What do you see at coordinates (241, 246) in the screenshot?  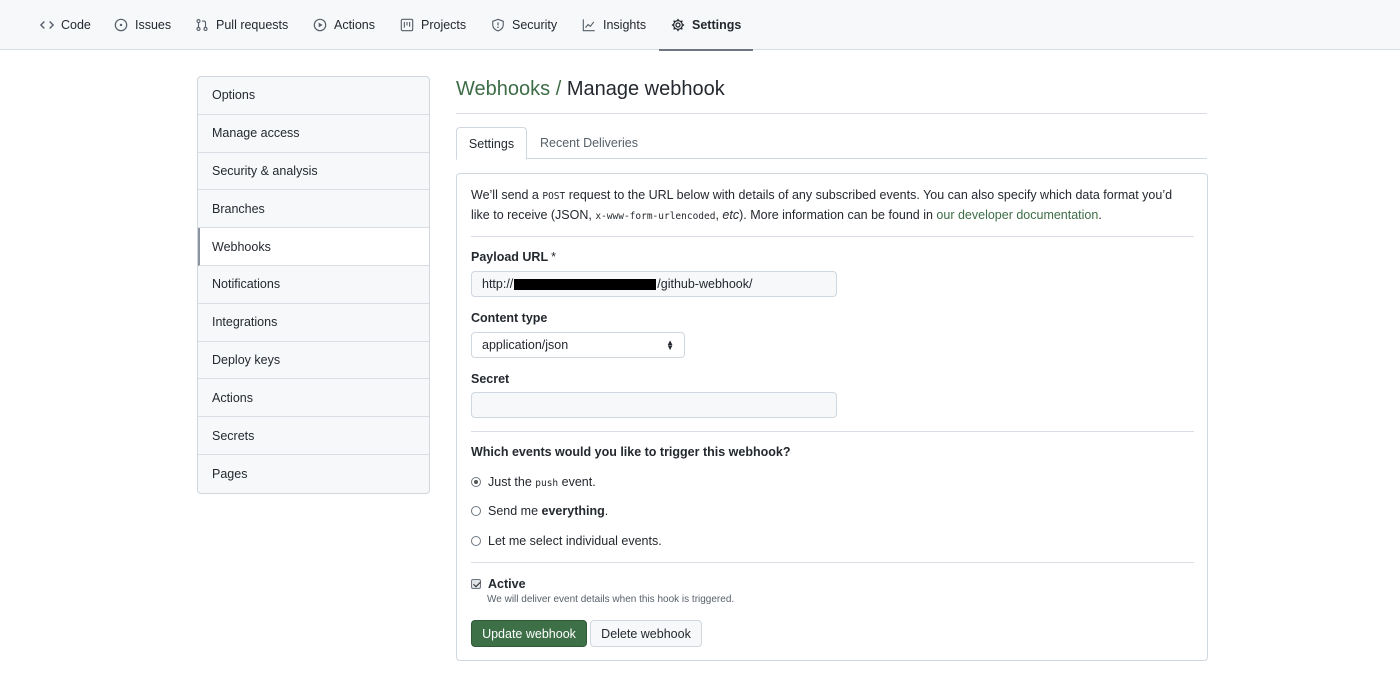 I see `sidebar-item-label: Webhooks` at bounding box center [241, 246].